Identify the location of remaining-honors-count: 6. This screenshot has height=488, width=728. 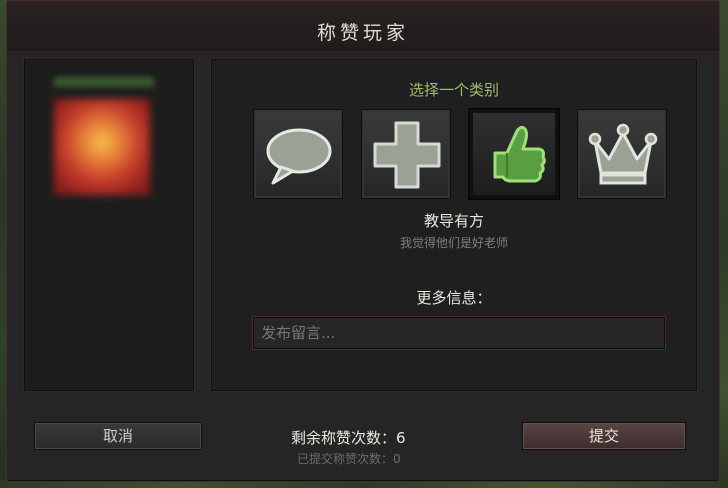
(401, 438).